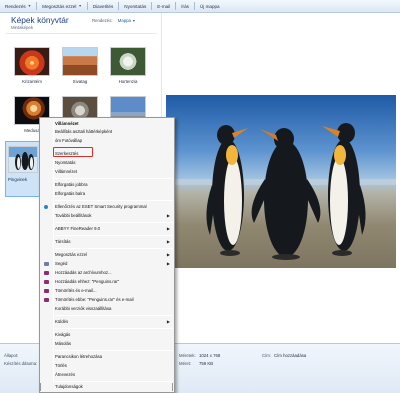  What do you see at coordinates (21, 363) in the screenshot?
I see `date-taken-label: Készítés dátuma:` at bounding box center [21, 363].